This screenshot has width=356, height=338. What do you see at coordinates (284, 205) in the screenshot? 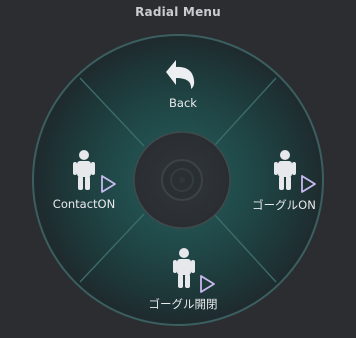
I see `menu-item-goggle-on-label: ゴーグルON` at bounding box center [284, 205].